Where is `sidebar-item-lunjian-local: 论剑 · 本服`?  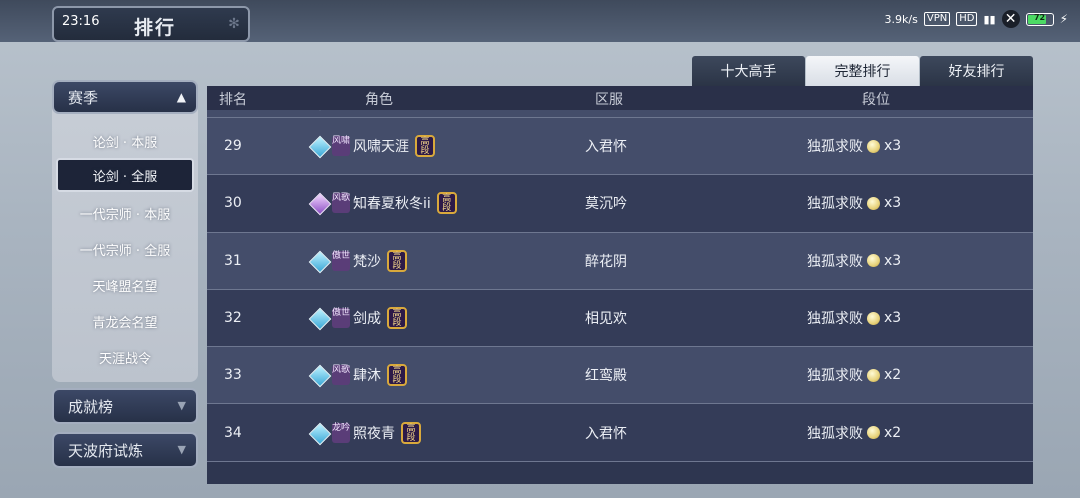
sidebar-item-lunjian-local: 论剑 · 本服 is located at coordinates (125, 141).